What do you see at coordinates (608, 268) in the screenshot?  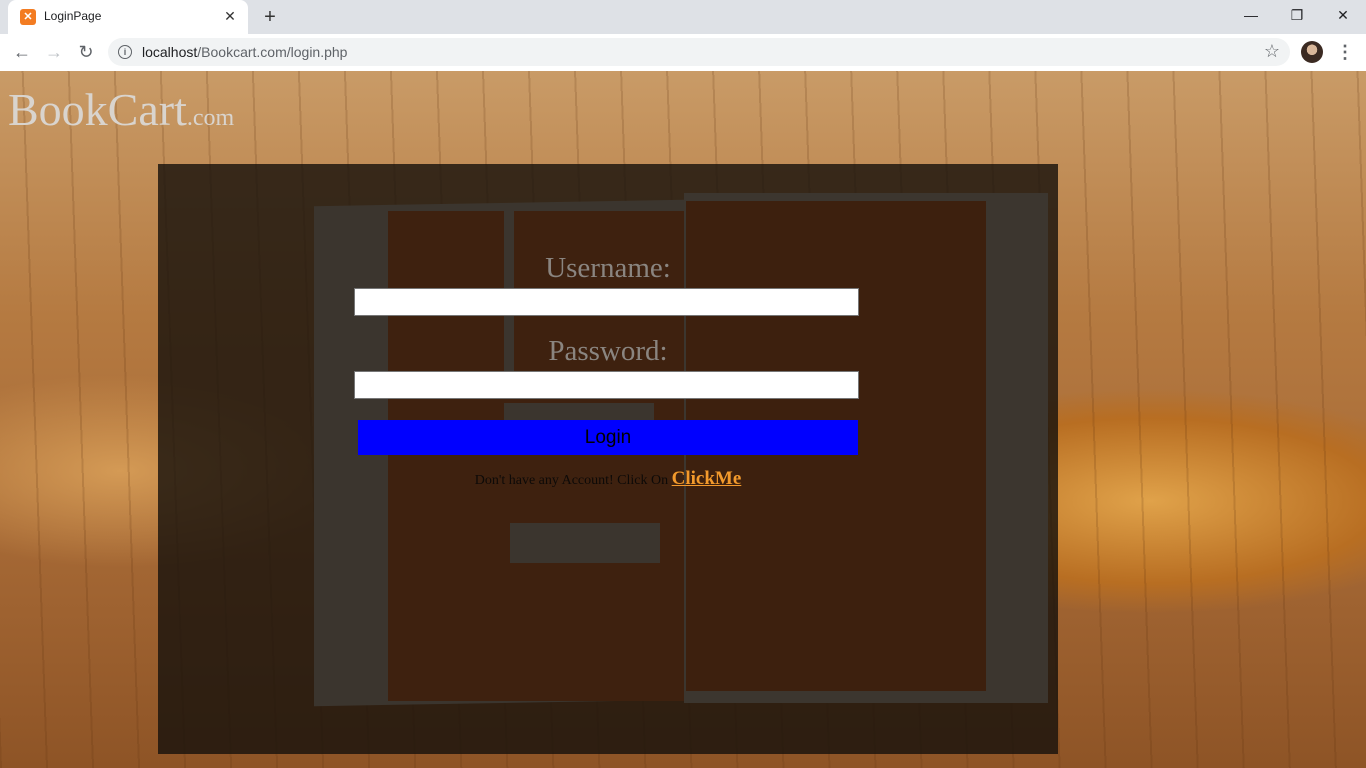 I see `username-label: Username:` at bounding box center [608, 268].